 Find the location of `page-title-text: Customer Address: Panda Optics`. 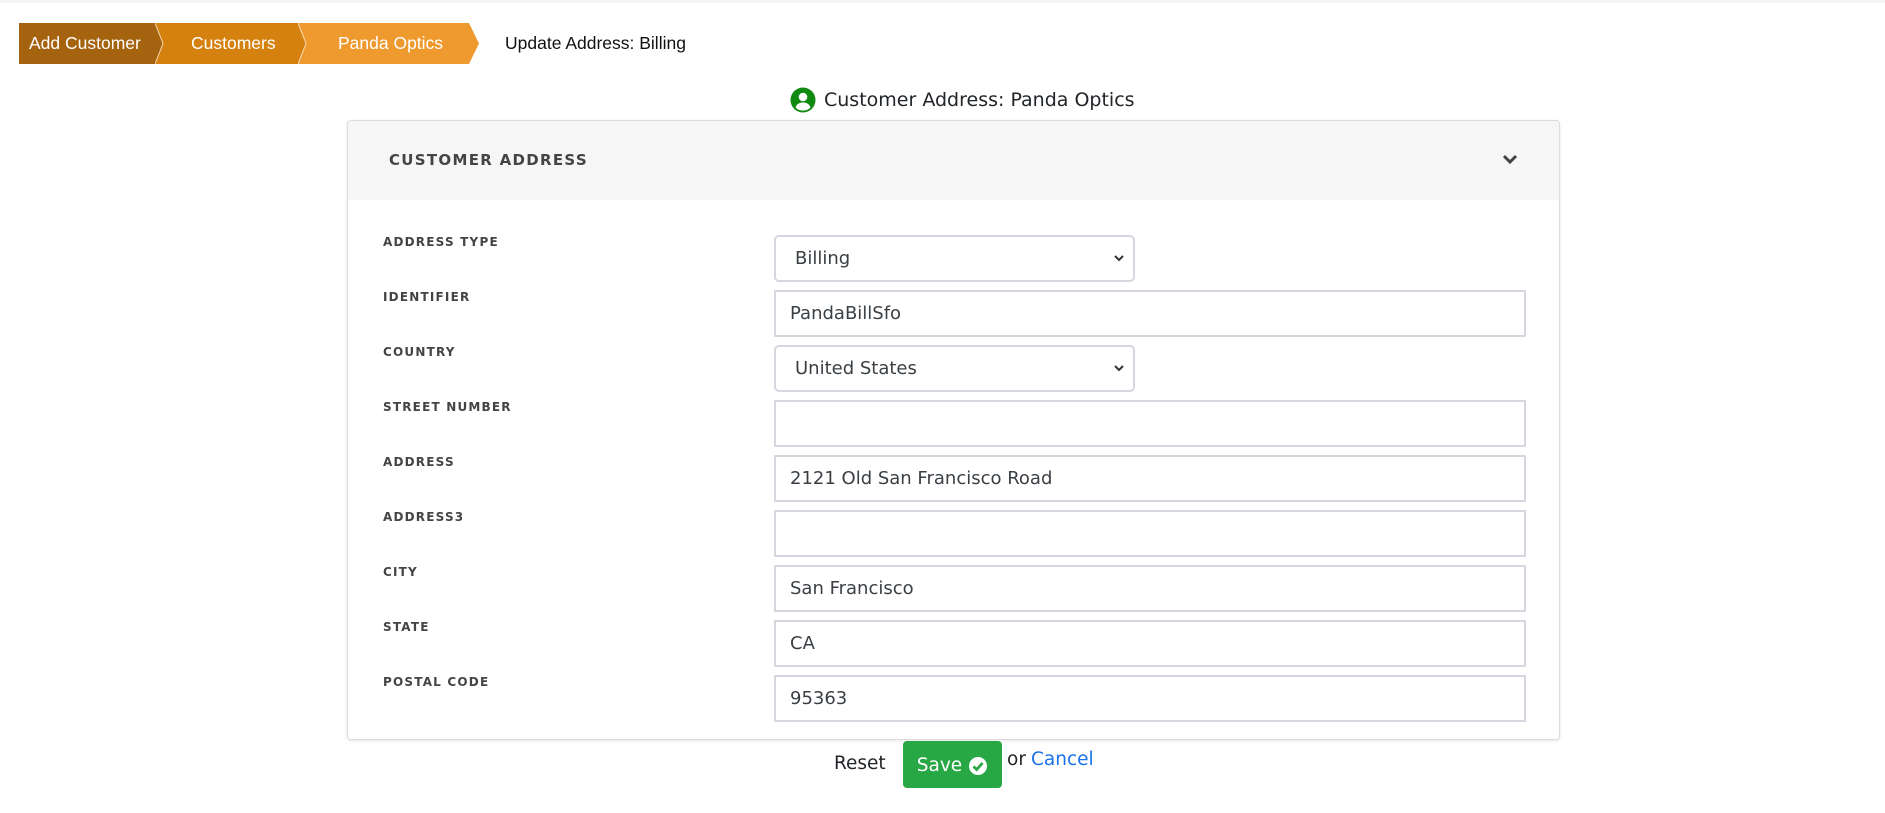

page-title-text: Customer Address: Panda Optics is located at coordinates (979, 100).